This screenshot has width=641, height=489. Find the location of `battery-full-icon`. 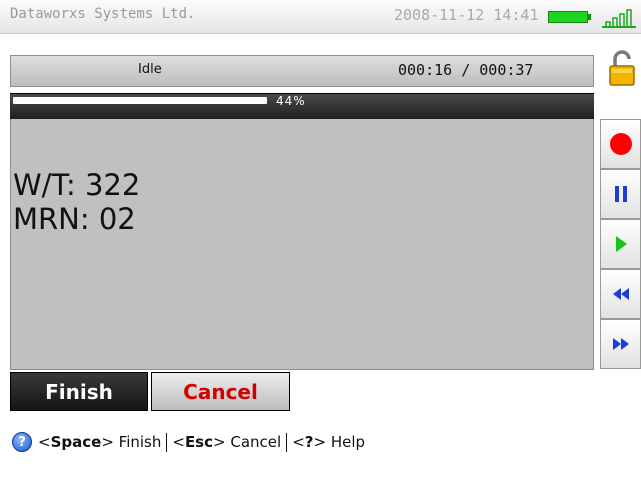

battery-full-icon is located at coordinates (568, 17).